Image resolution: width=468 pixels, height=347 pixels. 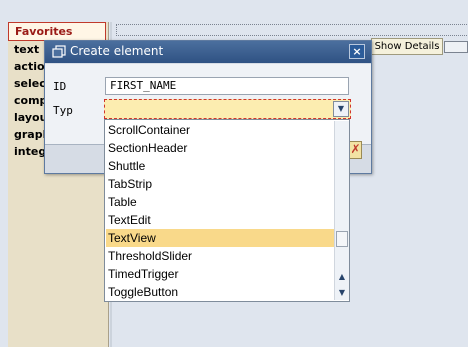 What do you see at coordinates (221, 202) in the screenshot?
I see `option-table: Table` at bounding box center [221, 202].